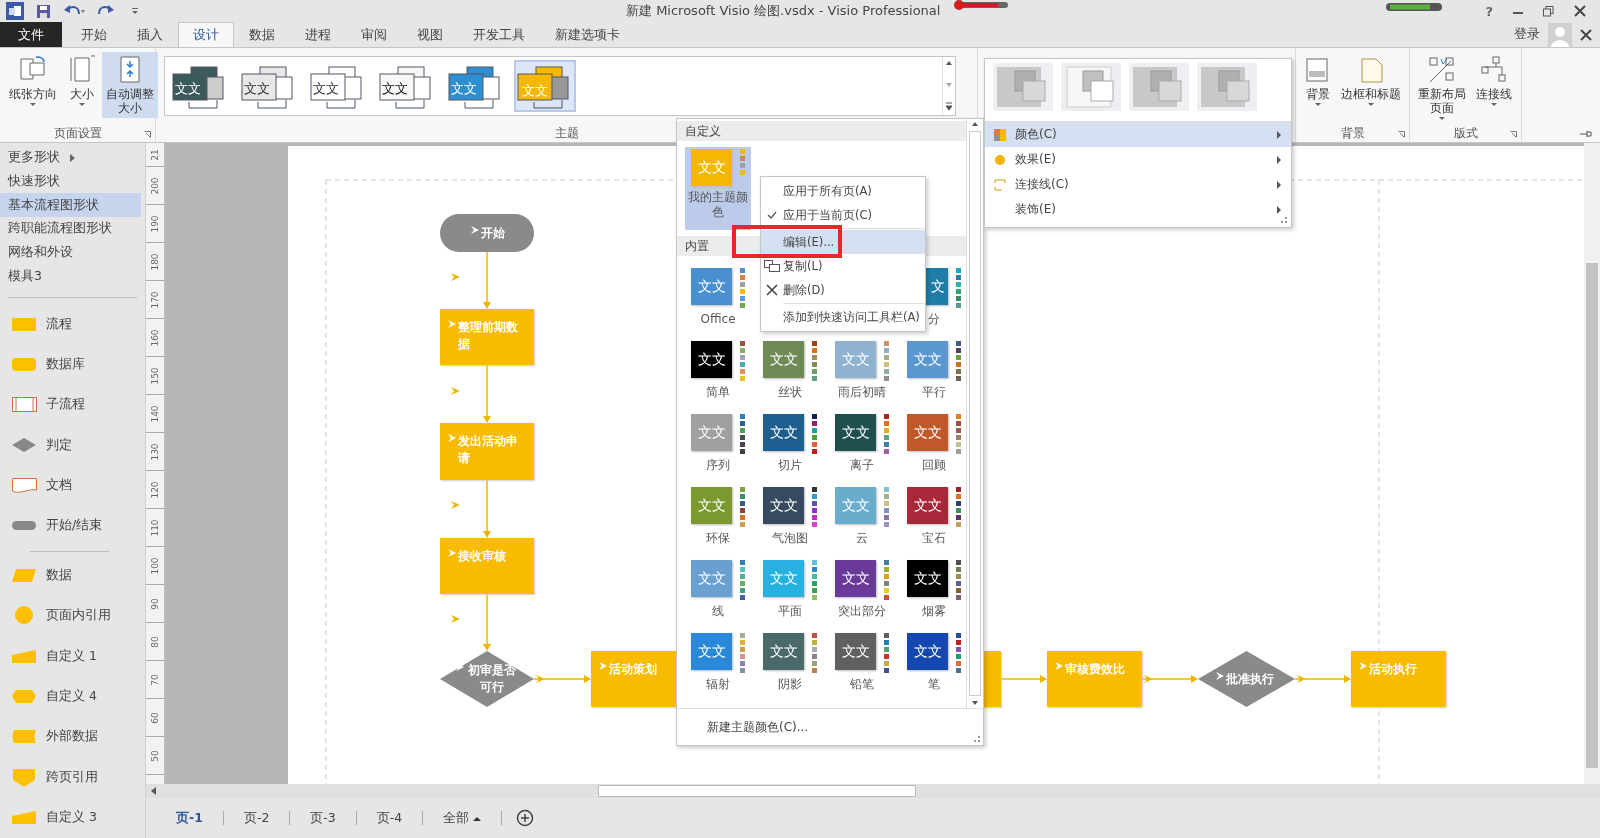 The width and height of the screenshot is (1600, 838). What do you see at coordinates (71, 818) in the screenshot?
I see `stencil-label: 自定义 3` at bounding box center [71, 818].